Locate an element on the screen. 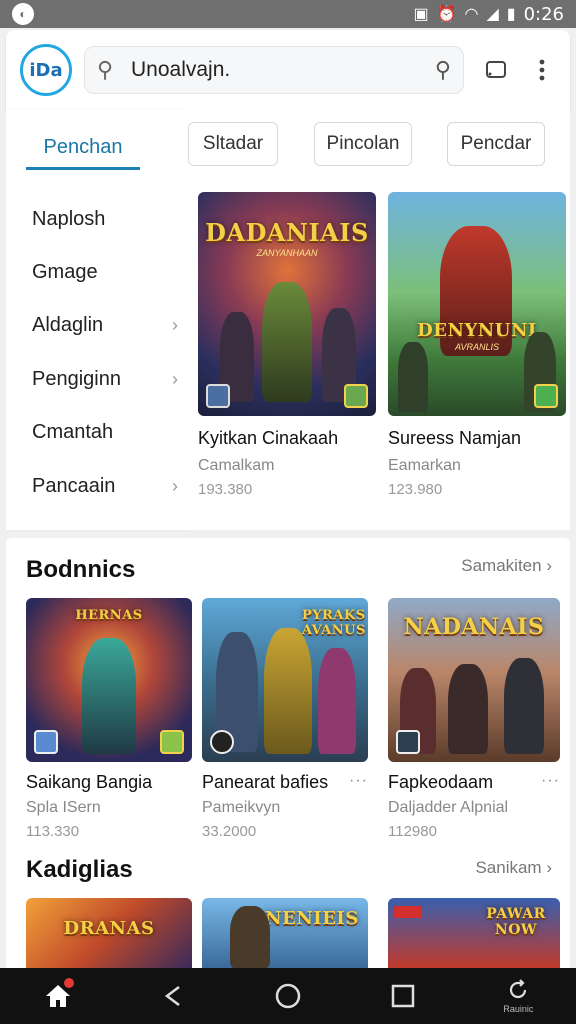  game-title: Fapkeodaam is located at coordinates (441, 782).